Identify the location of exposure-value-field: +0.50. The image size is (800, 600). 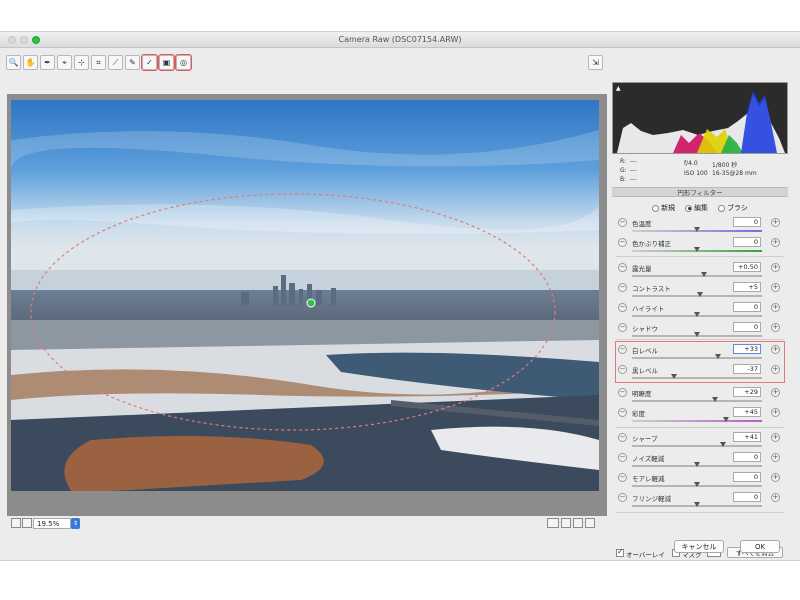
(747, 267).